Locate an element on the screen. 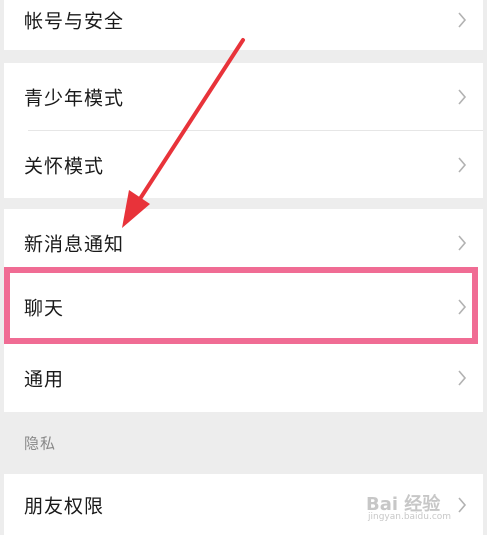 The image size is (487, 535). settings-item-label: 青少年模式 is located at coordinates (74, 98).